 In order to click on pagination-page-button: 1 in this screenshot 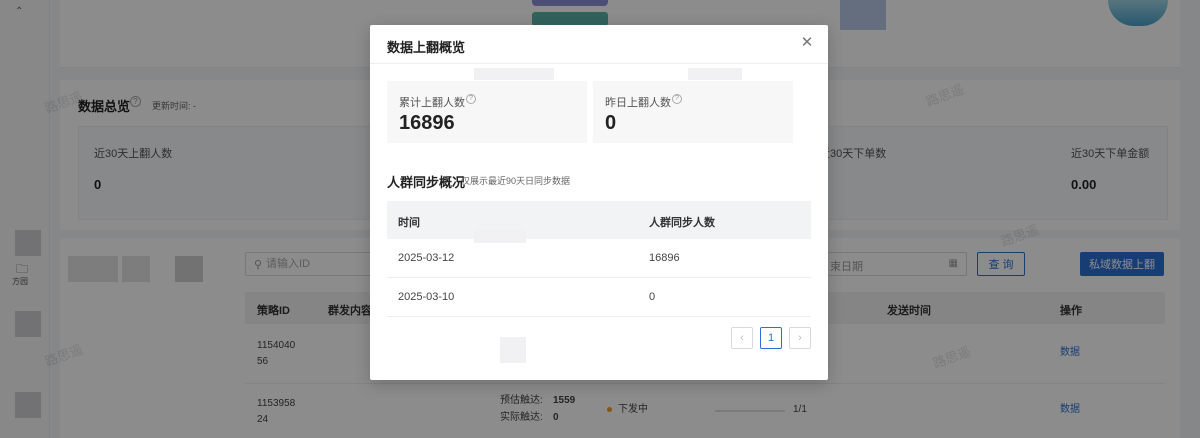, I will do `click(771, 338)`.